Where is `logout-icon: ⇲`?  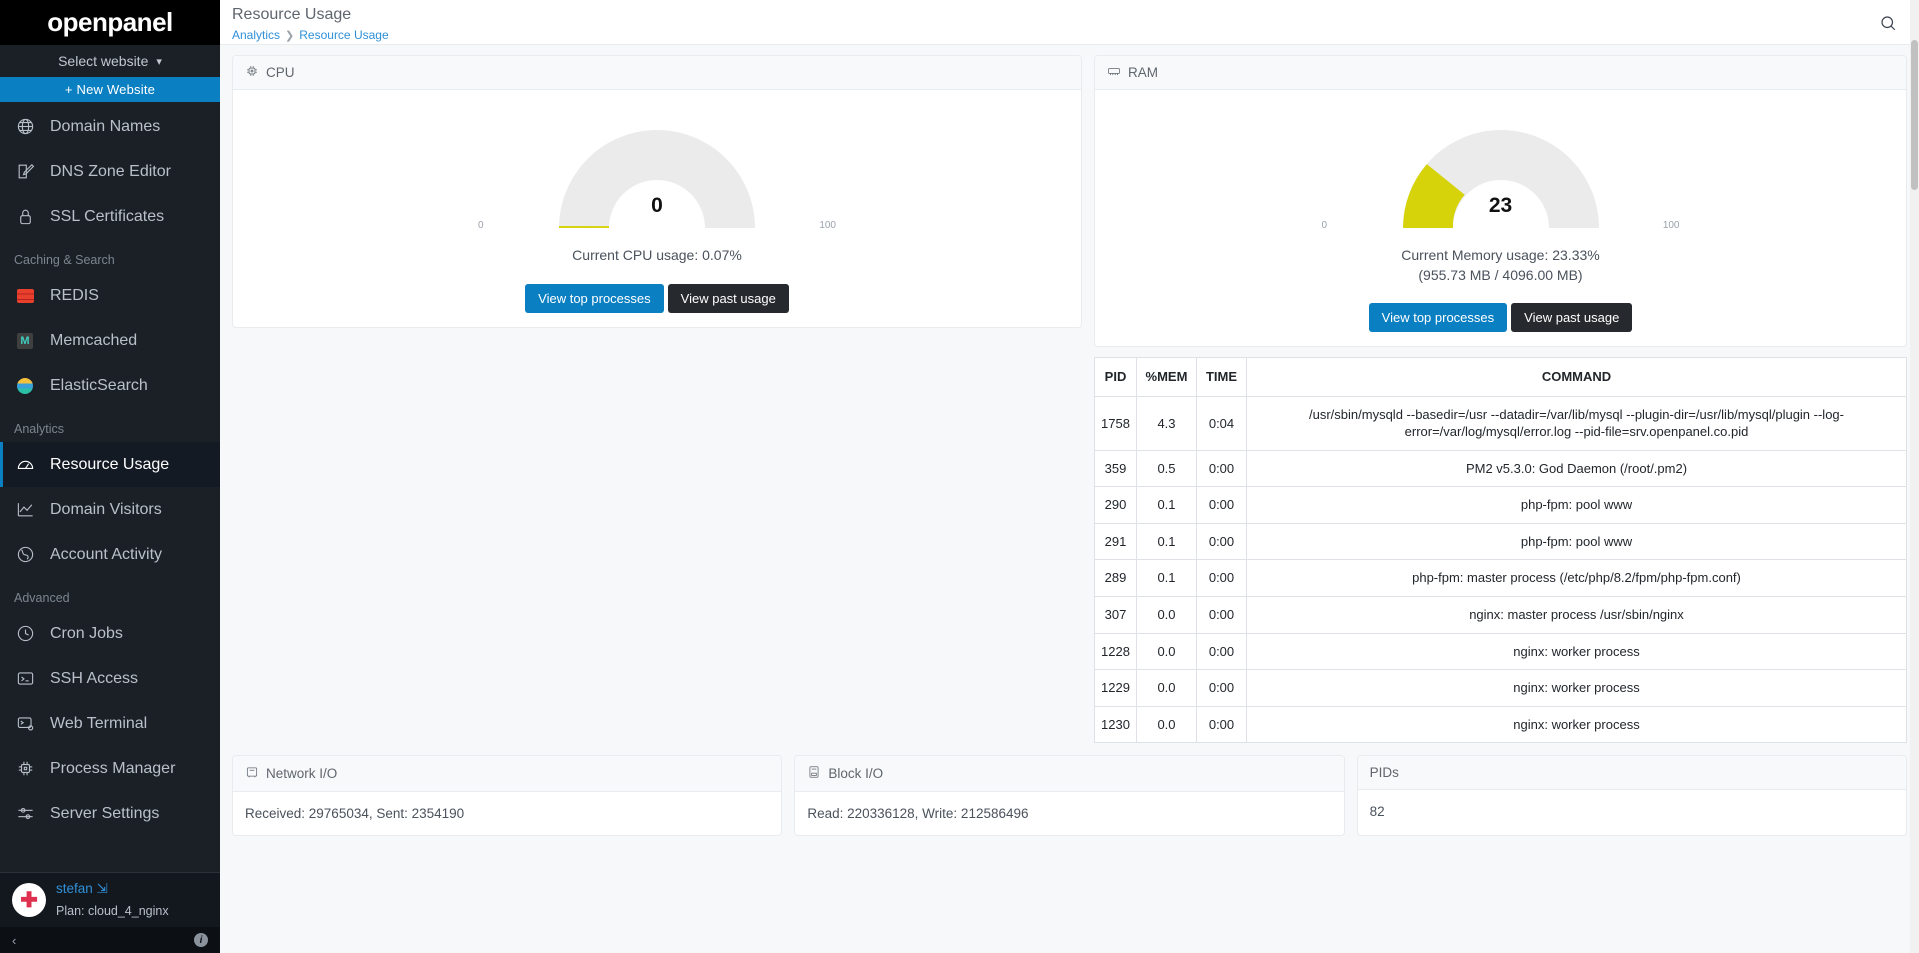
logout-icon: ⇲ is located at coordinates (100, 888).